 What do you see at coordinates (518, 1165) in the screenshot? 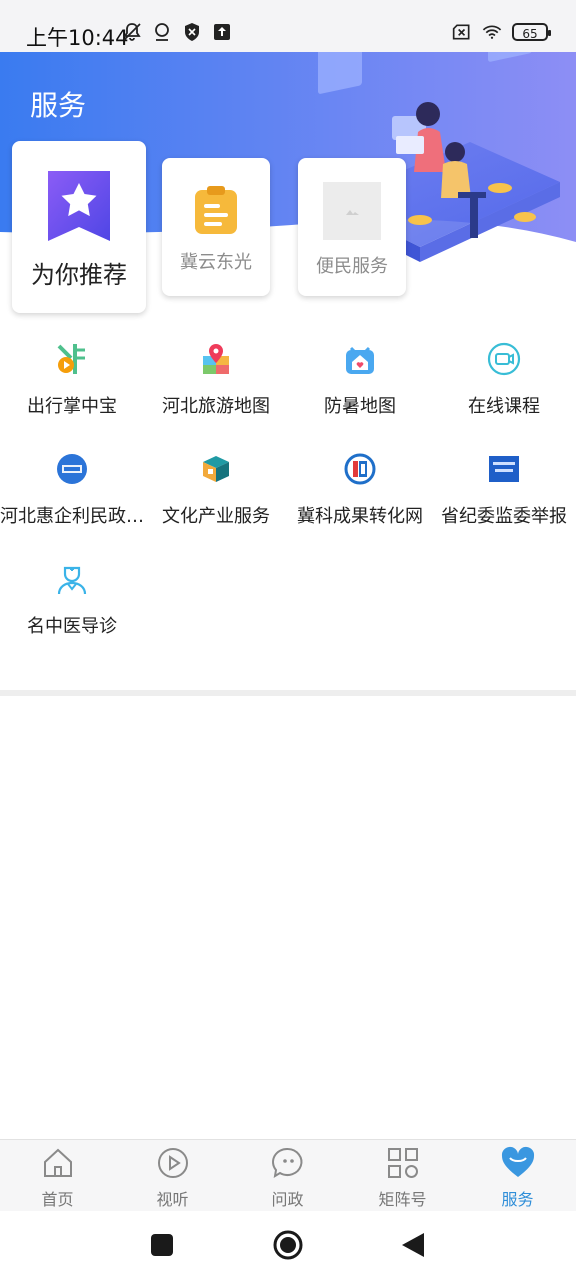
I see `heart-icon` at bounding box center [518, 1165].